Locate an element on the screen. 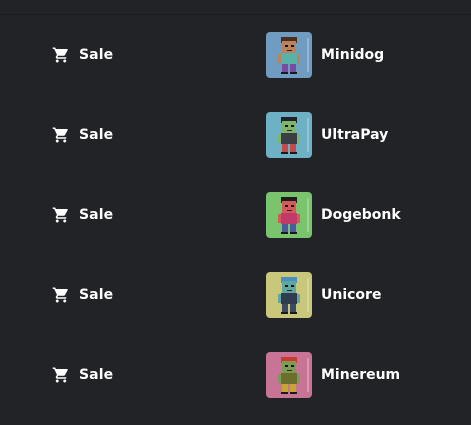 This screenshot has width=471, height=425. item-cell: Minereum is located at coordinates (333, 375).